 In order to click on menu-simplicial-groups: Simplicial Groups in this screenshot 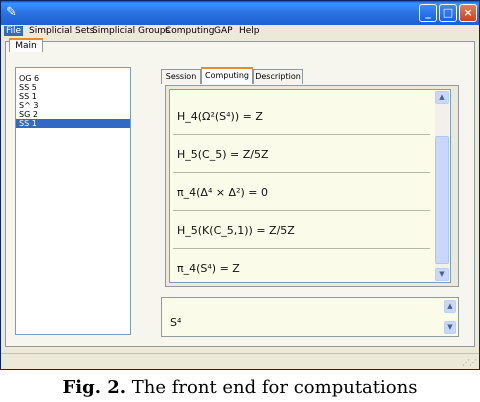, I will do `click(131, 31)`.